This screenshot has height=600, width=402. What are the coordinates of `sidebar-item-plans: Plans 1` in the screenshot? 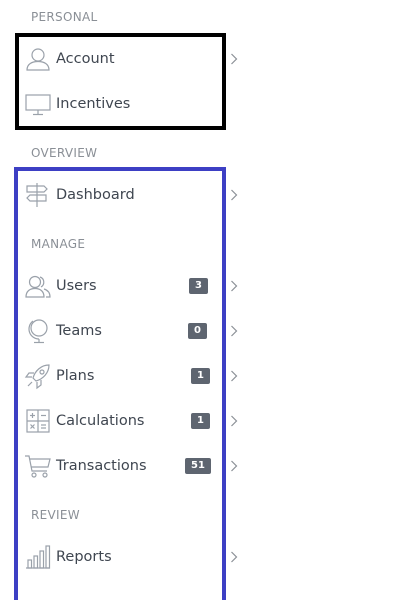 It's located at (133, 376).